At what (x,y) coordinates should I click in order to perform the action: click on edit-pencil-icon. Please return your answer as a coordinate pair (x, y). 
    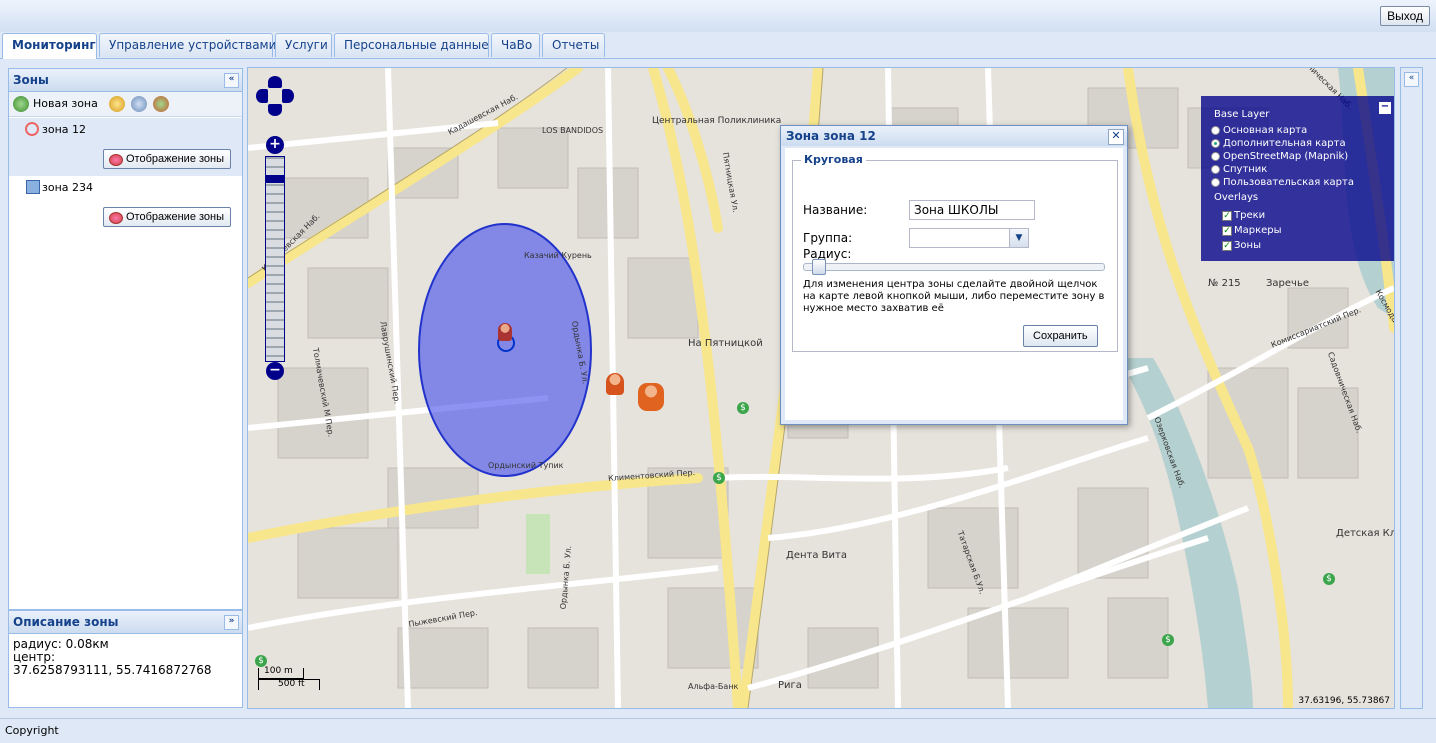
    Looking at the image, I should click on (117, 104).